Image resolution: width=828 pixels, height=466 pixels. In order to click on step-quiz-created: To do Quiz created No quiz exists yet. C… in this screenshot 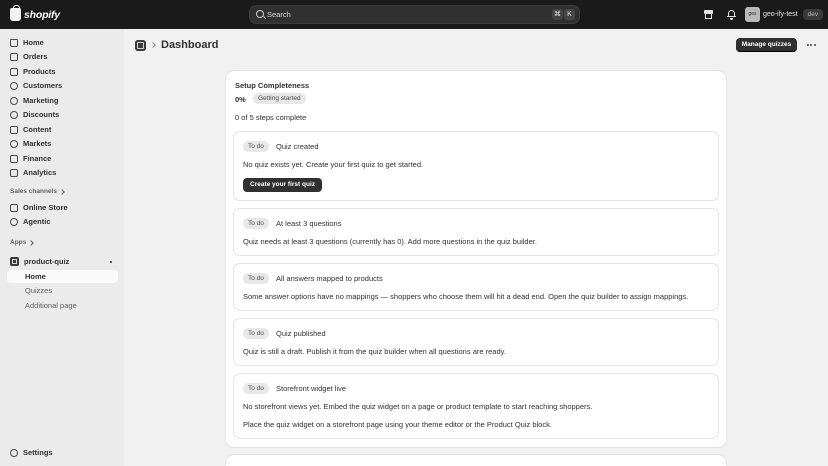, I will do `click(476, 166)`.